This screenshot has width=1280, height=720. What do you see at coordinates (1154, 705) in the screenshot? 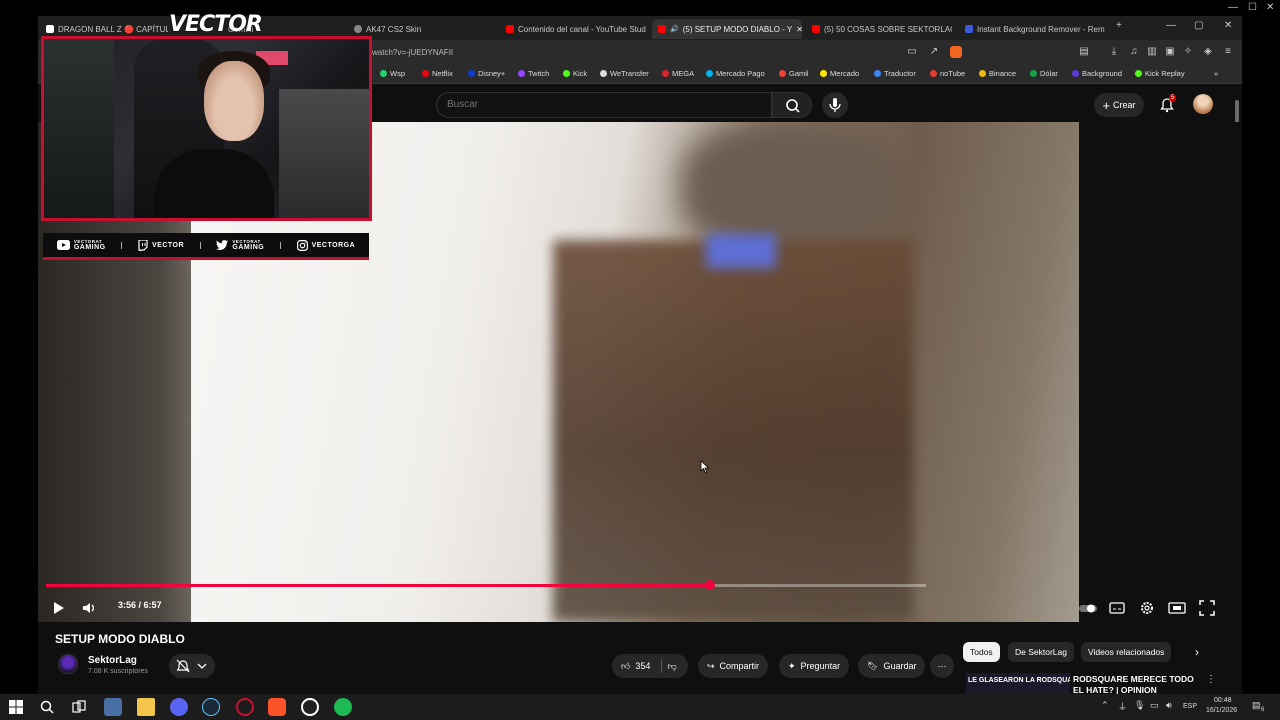
I see `tray-network-icon: ▭` at bounding box center [1154, 705].